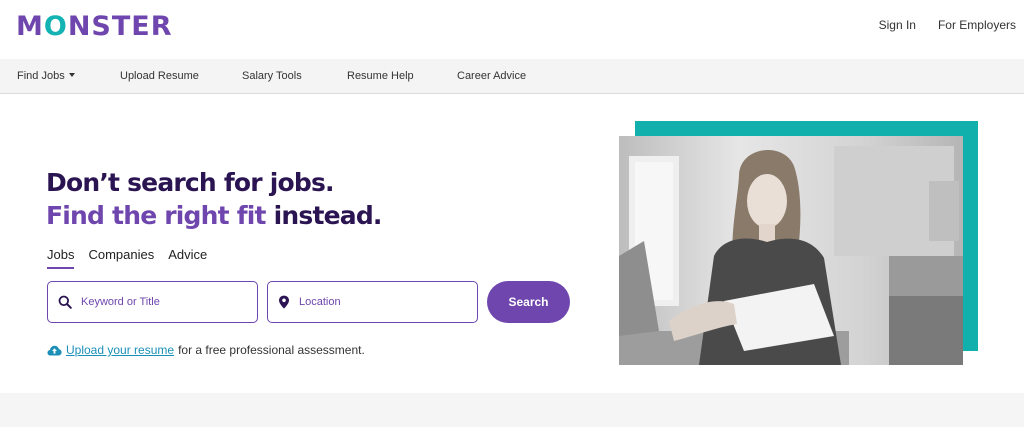  What do you see at coordinates (65, 302) in the screenshot?
I see `search-icon` at bounding box center [65, 302].